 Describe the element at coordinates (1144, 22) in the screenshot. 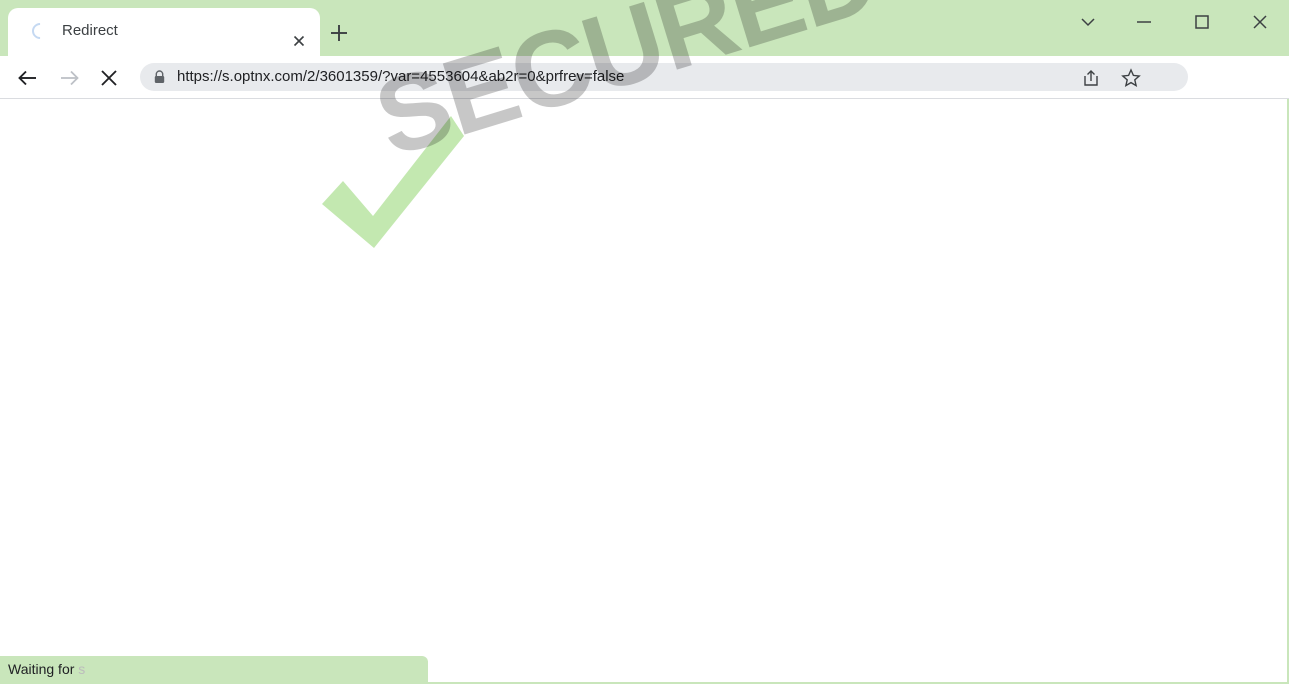

I see `minimize-icon` at that location.